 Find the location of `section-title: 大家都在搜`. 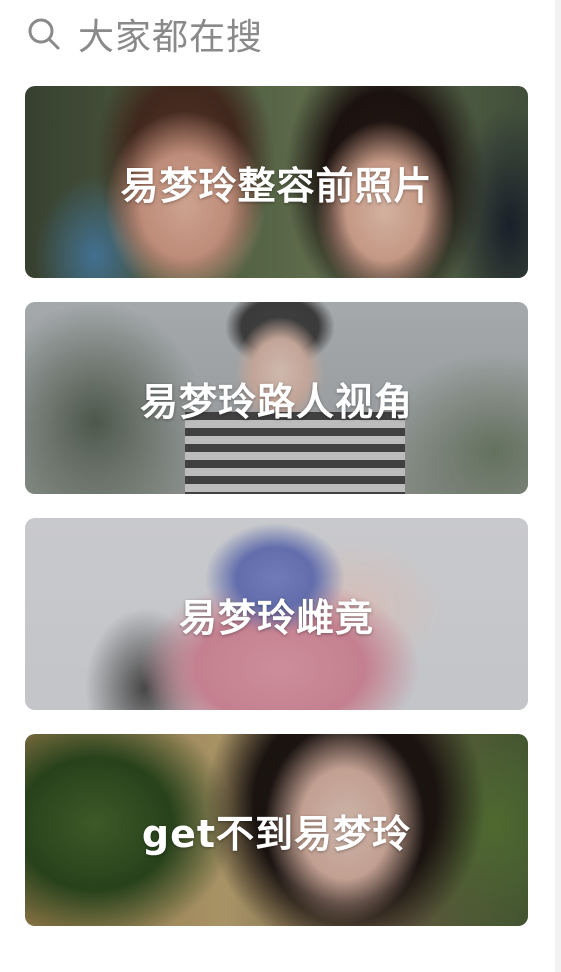

section-title: 大家都在搜 is located at coordinates (171, 37).